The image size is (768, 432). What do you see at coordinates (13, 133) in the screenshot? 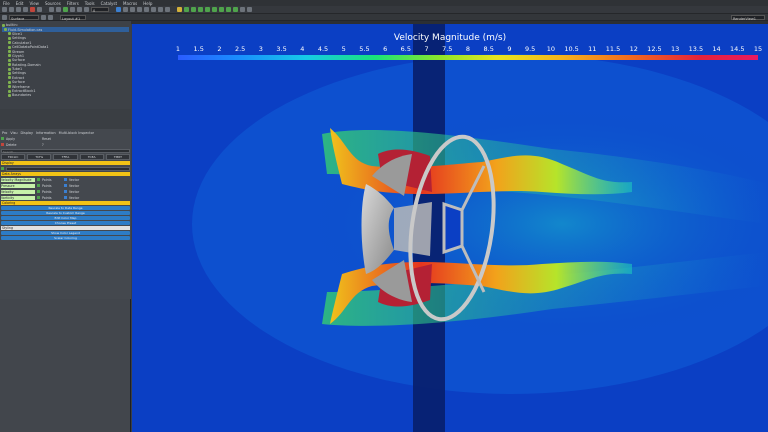
I see `tab-visu: Visu` at bounding box center [13, 133].